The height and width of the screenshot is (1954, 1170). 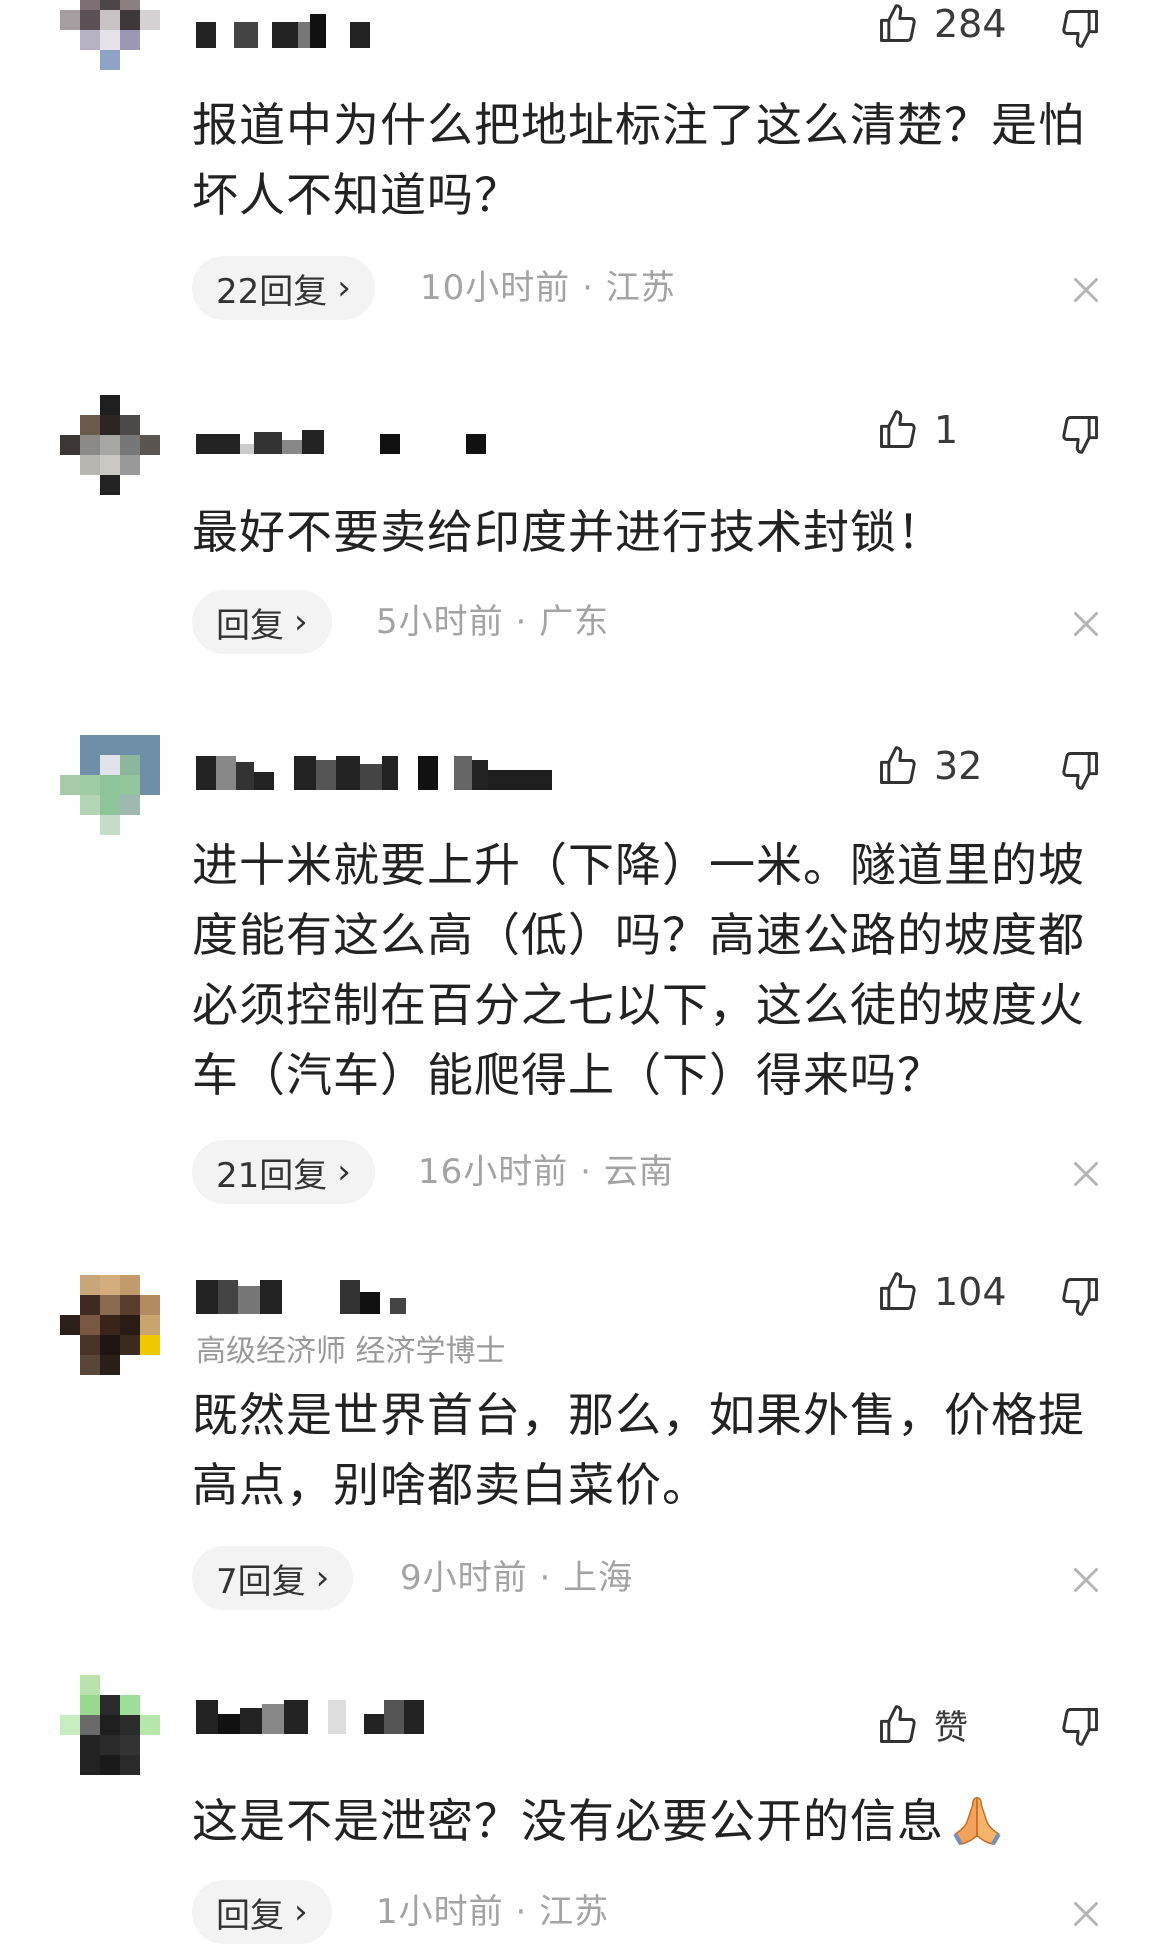 I want to click on reply-button: 7回复 ›, so click(x=273, y=1578).